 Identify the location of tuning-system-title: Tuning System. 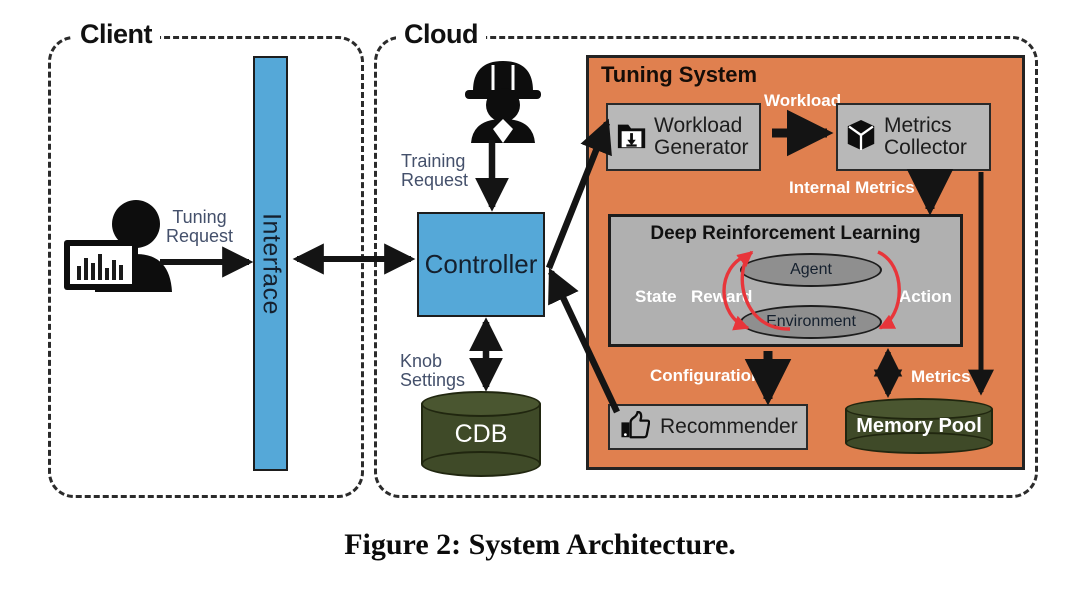
(679, 74).